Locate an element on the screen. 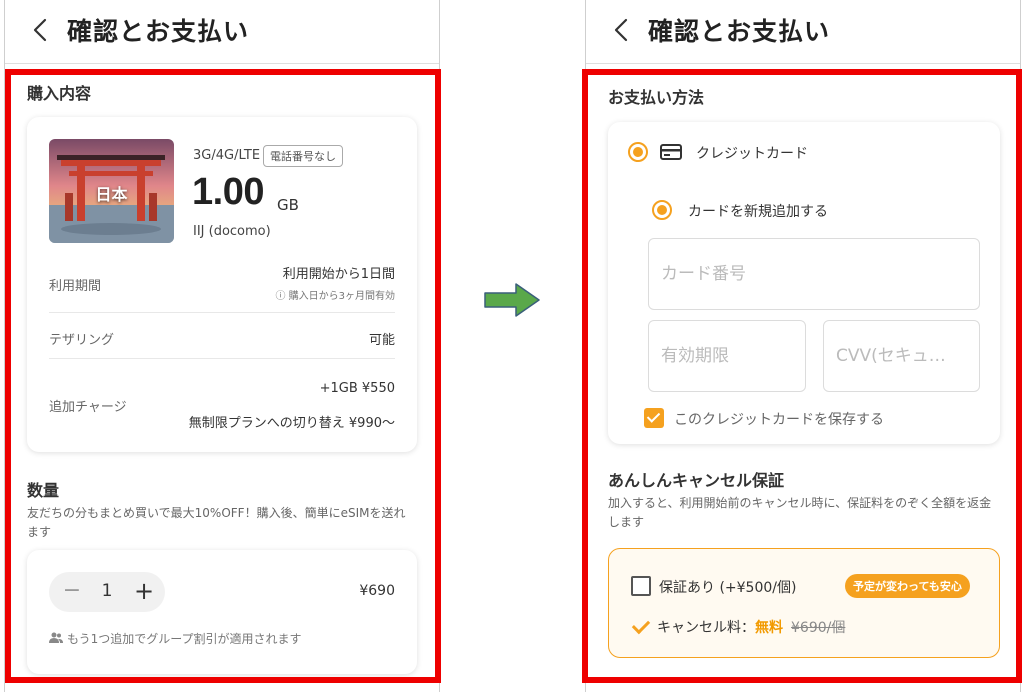  quantity-value: 1 is located at coordinates (107, 591).